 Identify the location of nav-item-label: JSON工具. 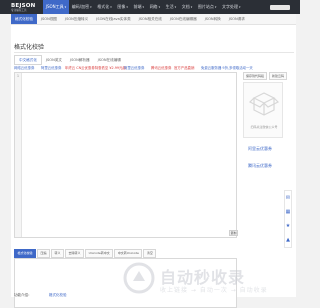
(54, 6).